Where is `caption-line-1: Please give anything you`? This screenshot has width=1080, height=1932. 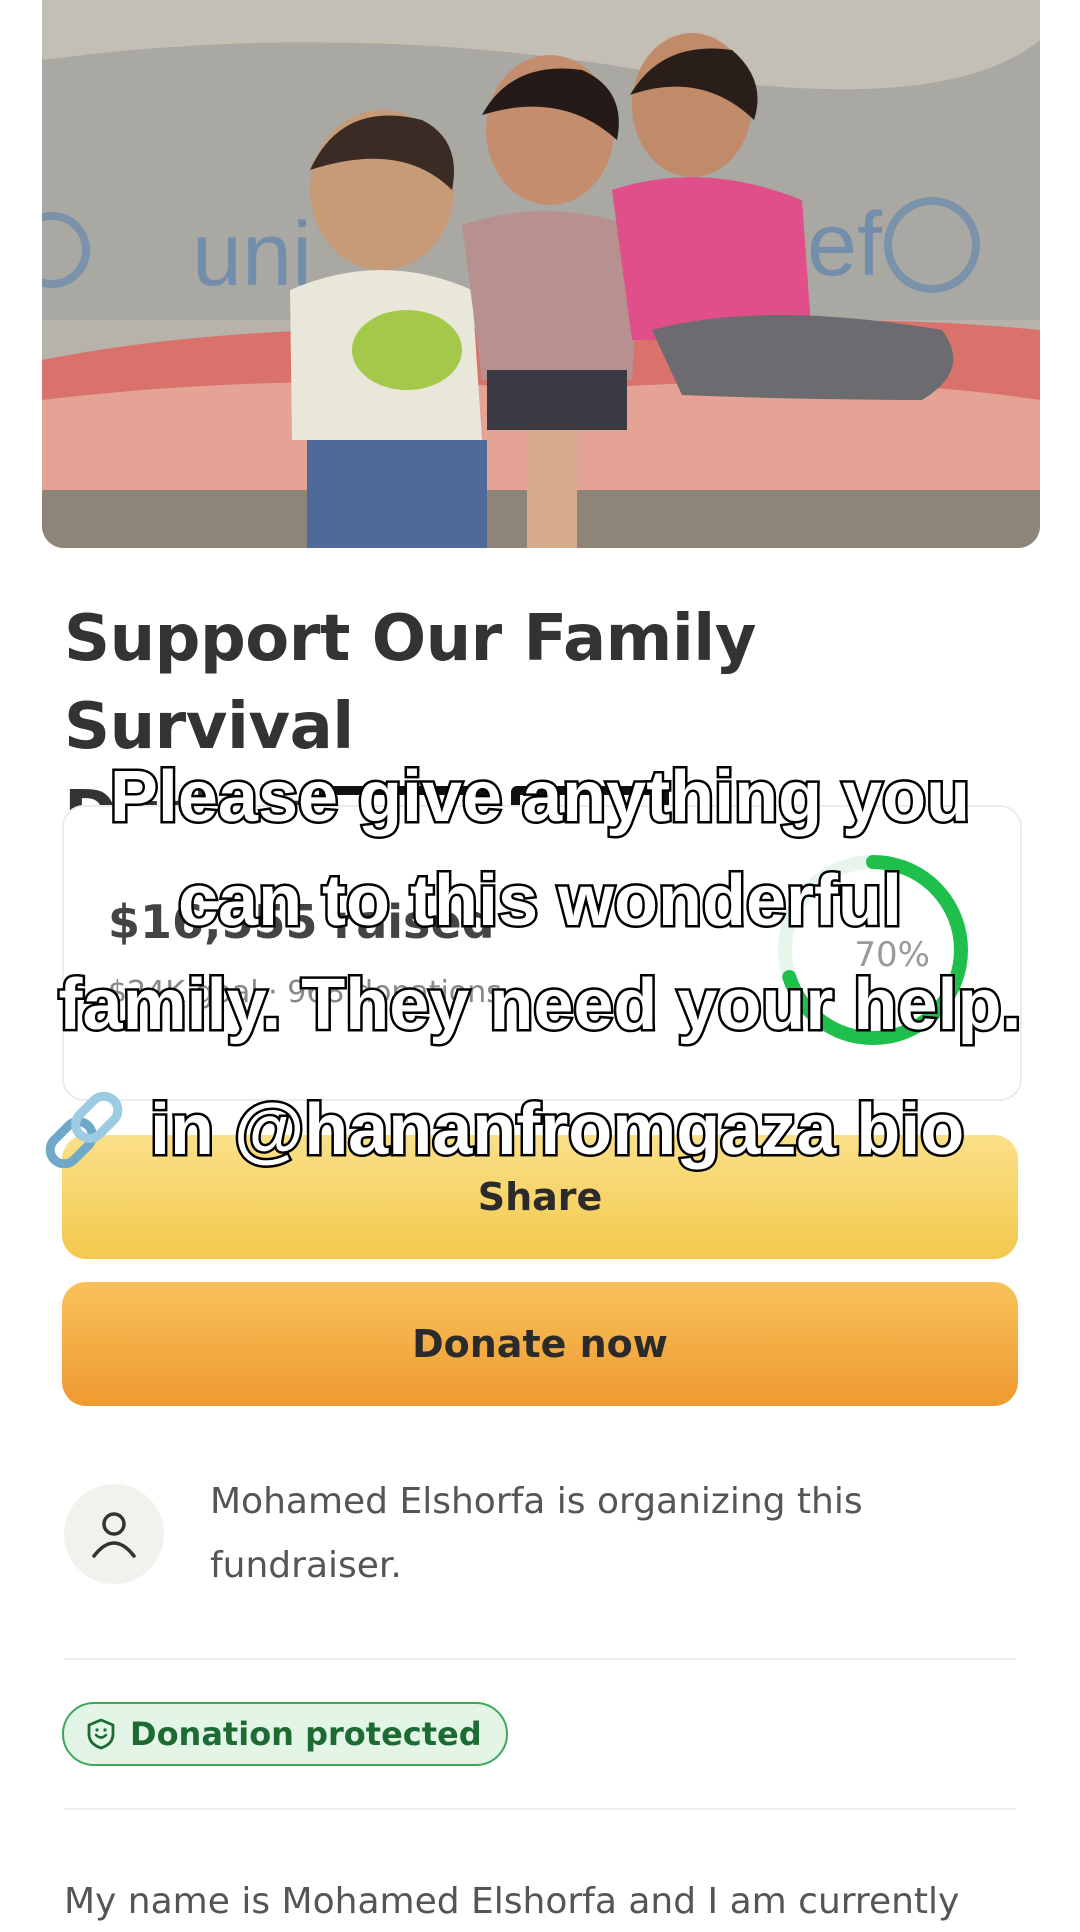 caption-line-1: Please give anything you is located at coordinates (539, 797).